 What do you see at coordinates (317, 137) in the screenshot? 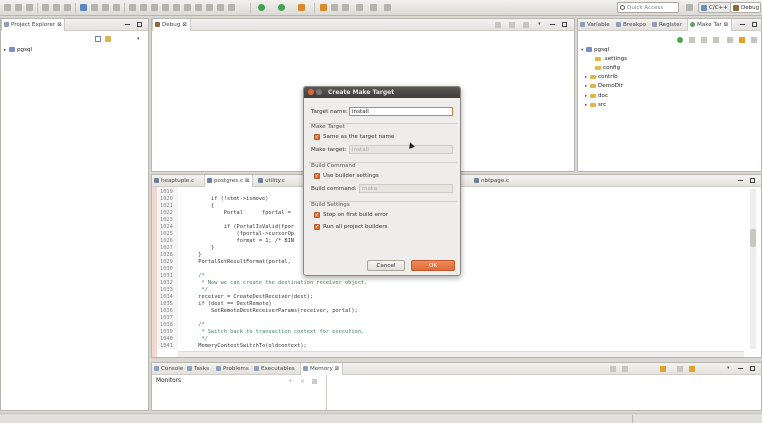
I see `same-as-target-checkbox: ✓` at bounding box center [317, 137].